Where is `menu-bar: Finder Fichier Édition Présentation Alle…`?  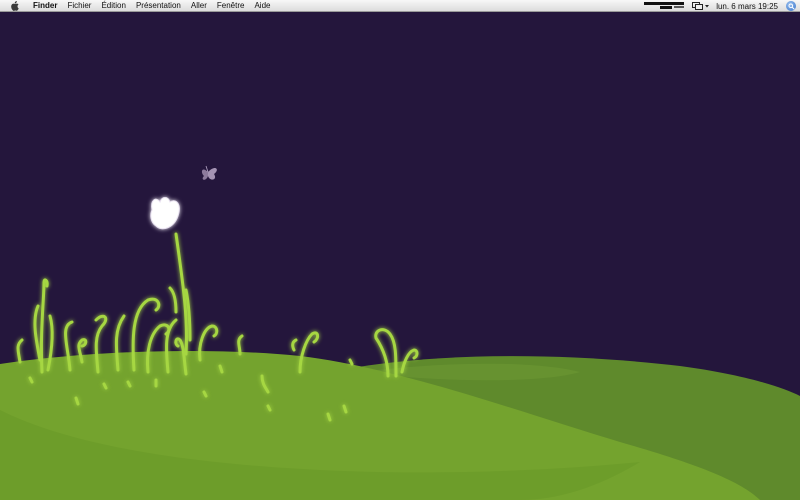
menu-bar: Finder Fichier Édition Présentation Alle… is located at coordinates (400, 6).